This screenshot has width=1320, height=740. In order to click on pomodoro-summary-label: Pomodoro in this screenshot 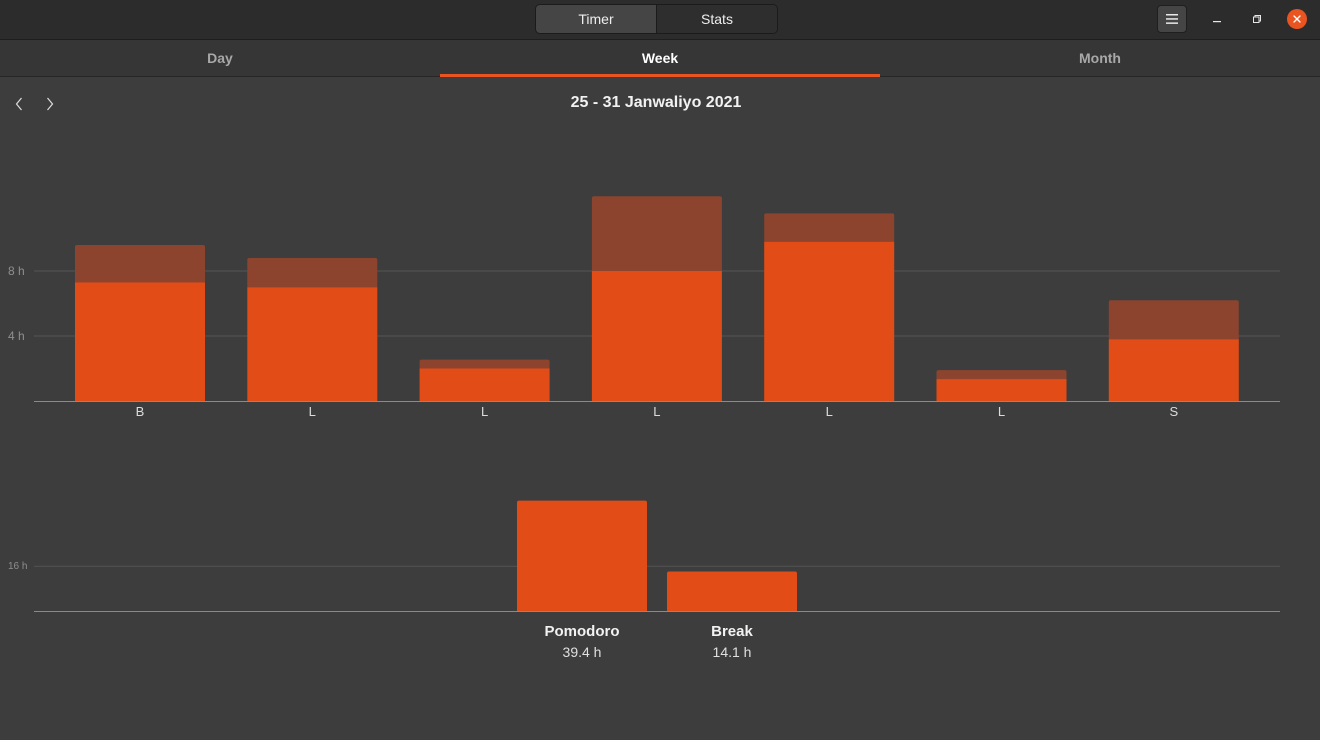, I will do `click(582, 631)`.